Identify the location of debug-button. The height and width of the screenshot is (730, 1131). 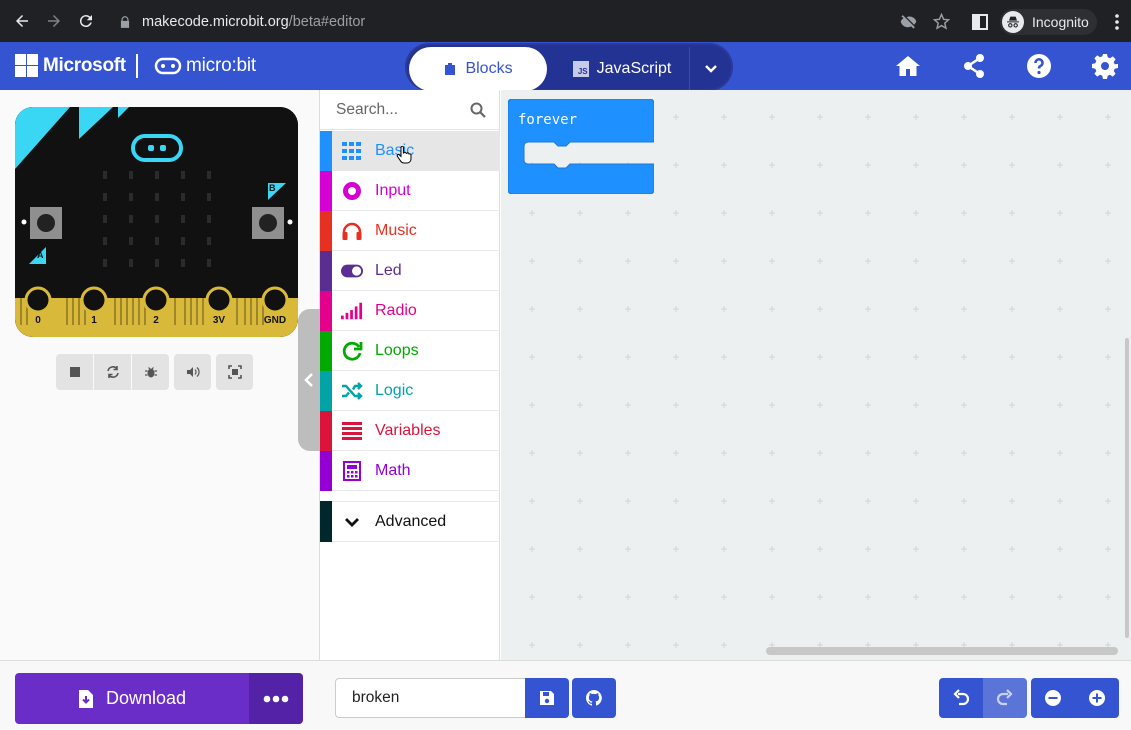
(150, 372).